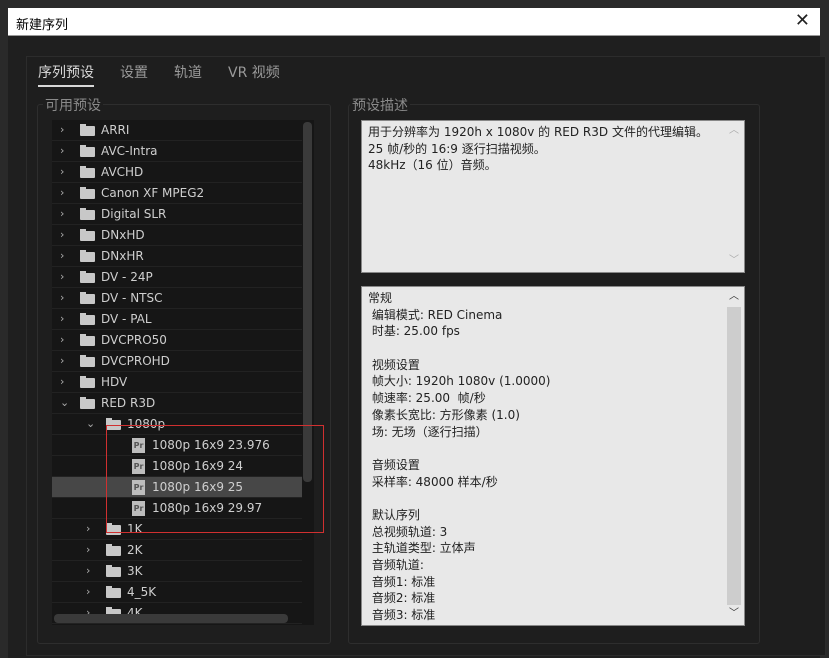 This screenshot has width=829, height=658. What do you see at coordinates (177, 424) in the screenshot?
I see `folder-item: ⌄ 1080p` at bounding box center [177, 424].